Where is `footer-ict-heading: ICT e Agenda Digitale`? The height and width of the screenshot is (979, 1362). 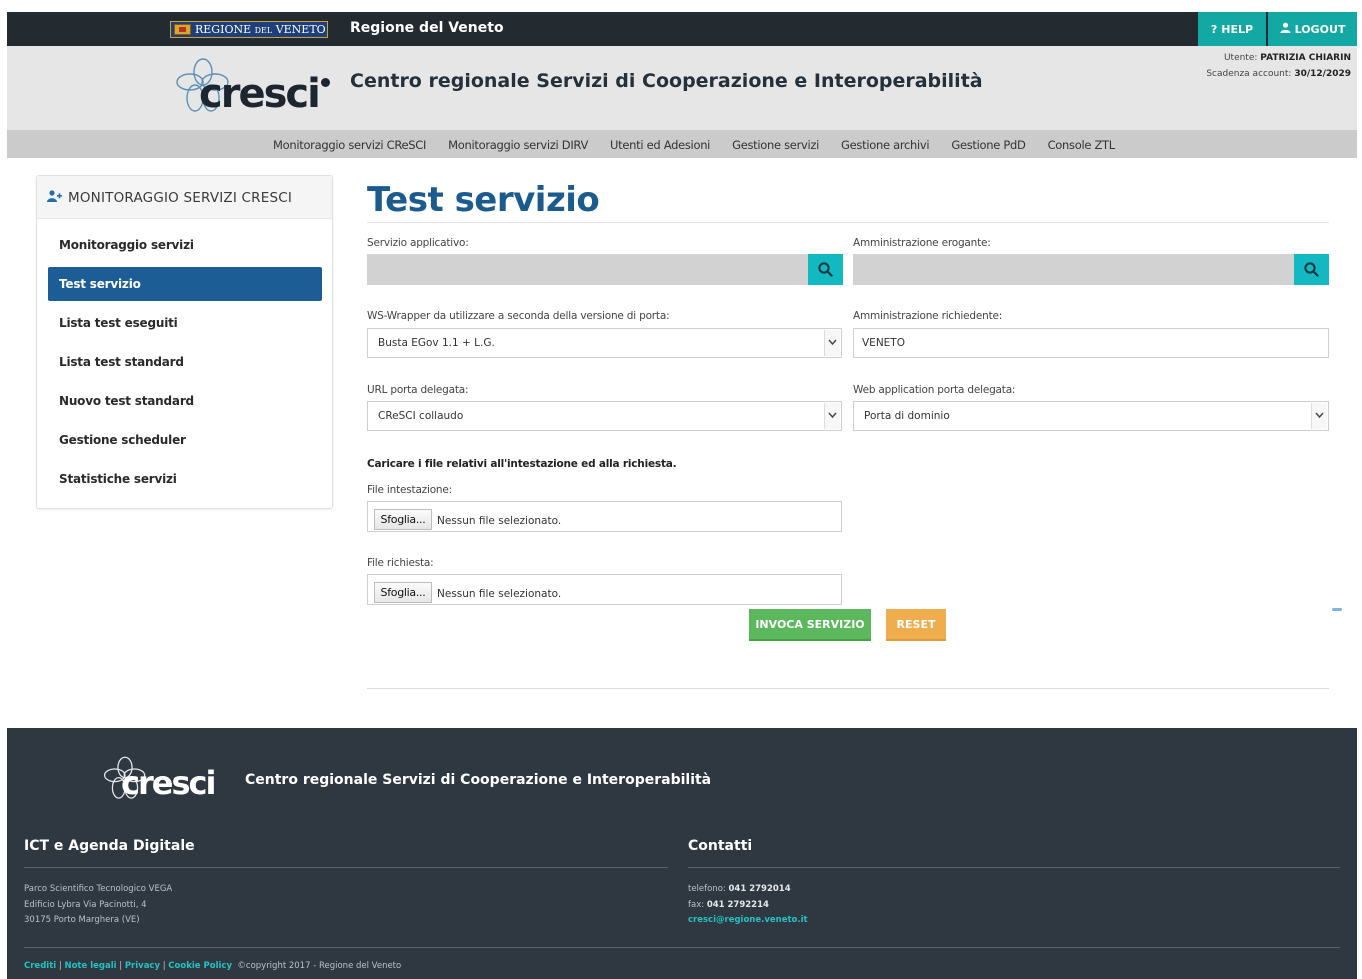 footer-ict-heading: ICT e Agenda Digitale is located at coordinates (109, 846).